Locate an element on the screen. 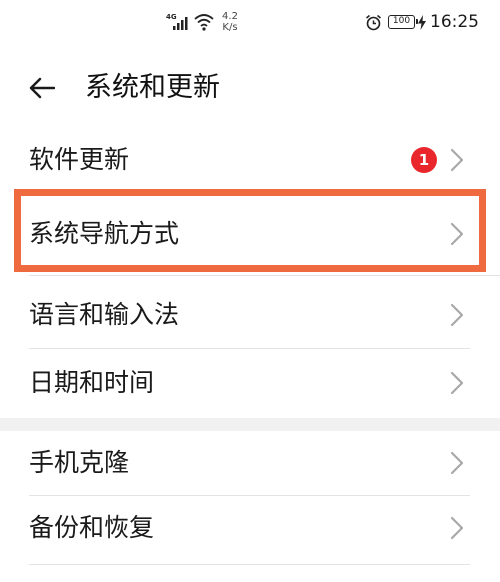 This screenshot has width=500, height=582. menu-item-label: 手机克隆 is located at coordinates (79, 462).